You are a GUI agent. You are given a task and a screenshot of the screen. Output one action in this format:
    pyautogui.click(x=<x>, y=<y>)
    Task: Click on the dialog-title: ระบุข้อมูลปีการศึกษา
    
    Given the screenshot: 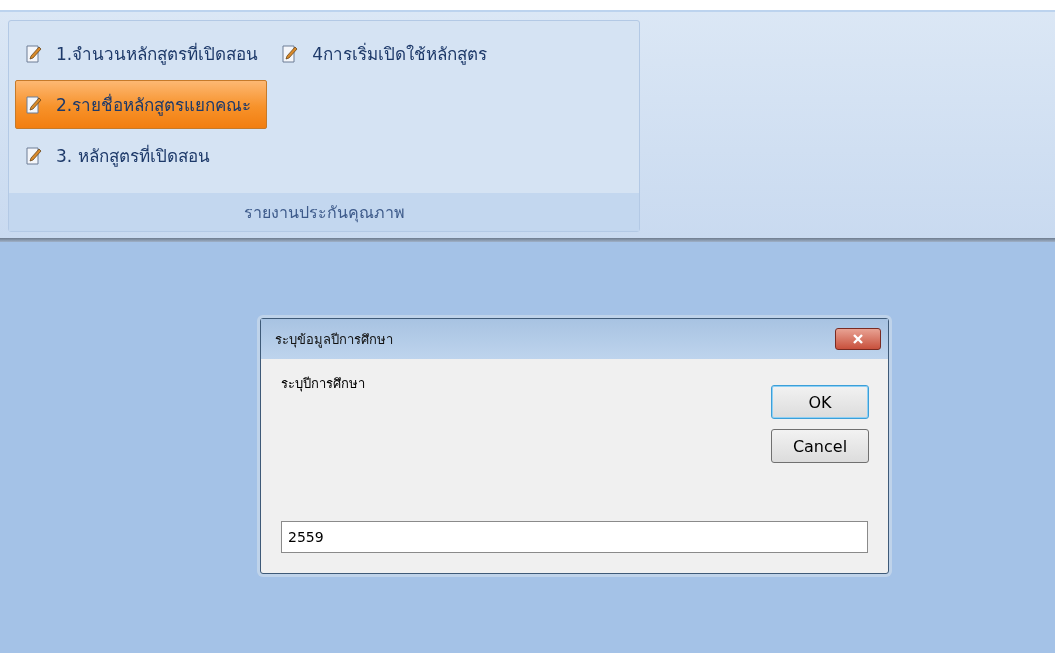 What is the action you would take?
    pyautogui.click(x=334, y=340)
    